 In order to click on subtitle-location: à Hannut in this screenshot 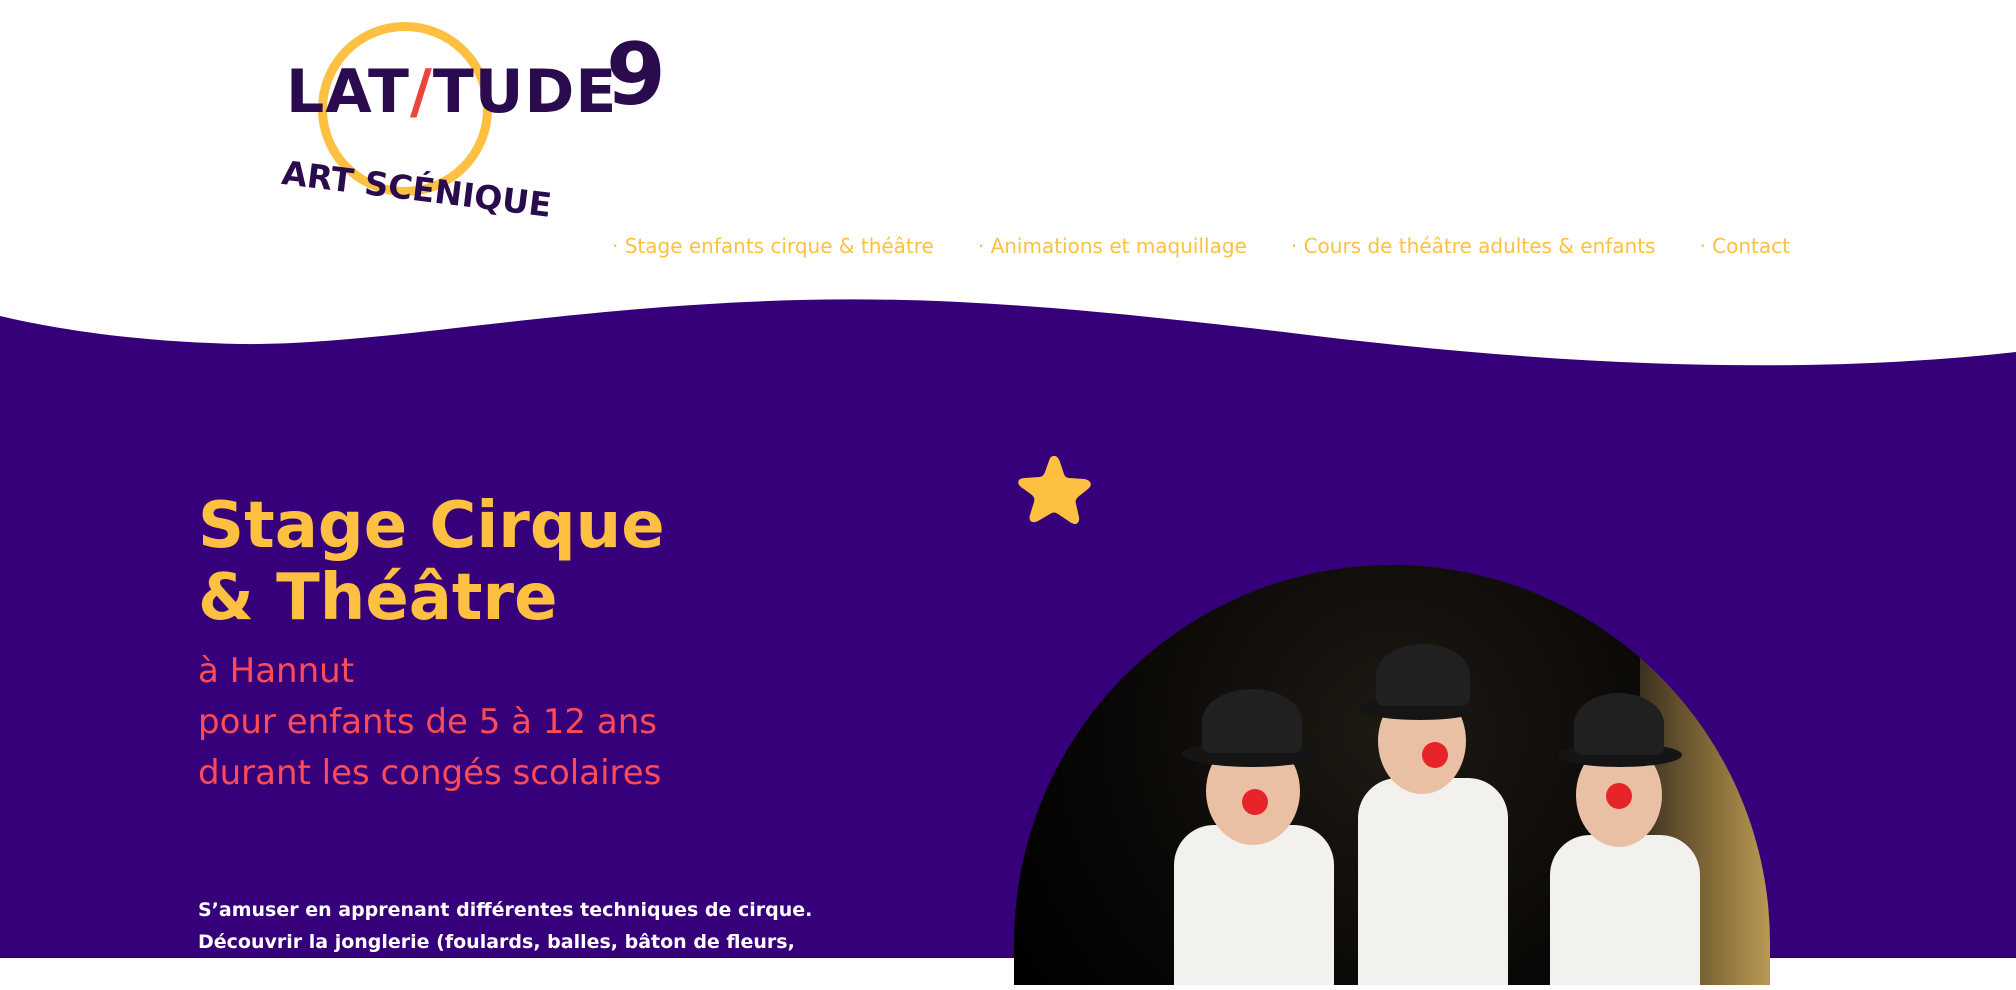, I will do `click(276, 671)`.